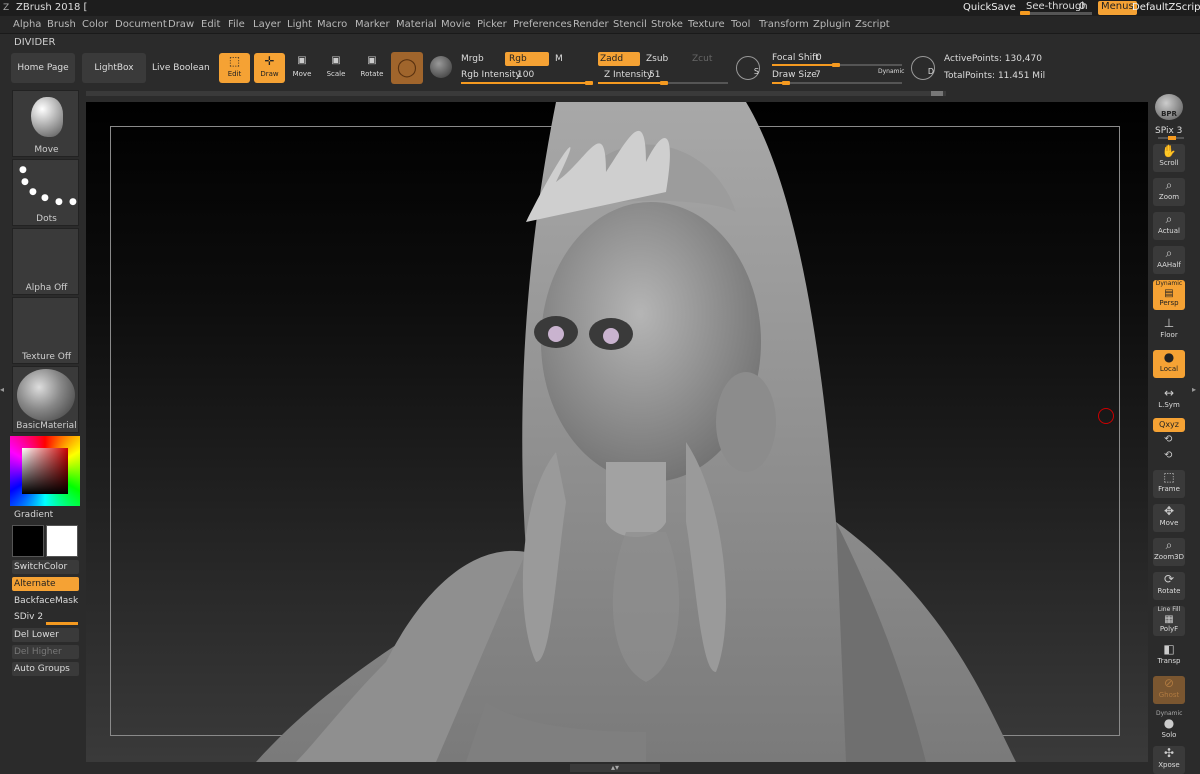 Image resolution: width=1200 pixels, height=774 pixels. Describe the element at coordinates (1168, 439) in the screenshot. I see `rotate-y-icon: ⟲` at that location.